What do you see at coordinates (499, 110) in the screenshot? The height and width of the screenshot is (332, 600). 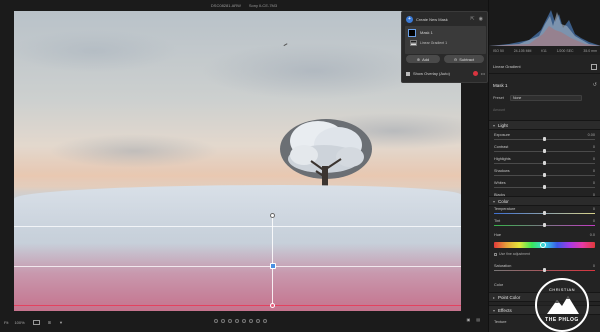 I see `amount-label: Amount` at bounding box center [499, 110].